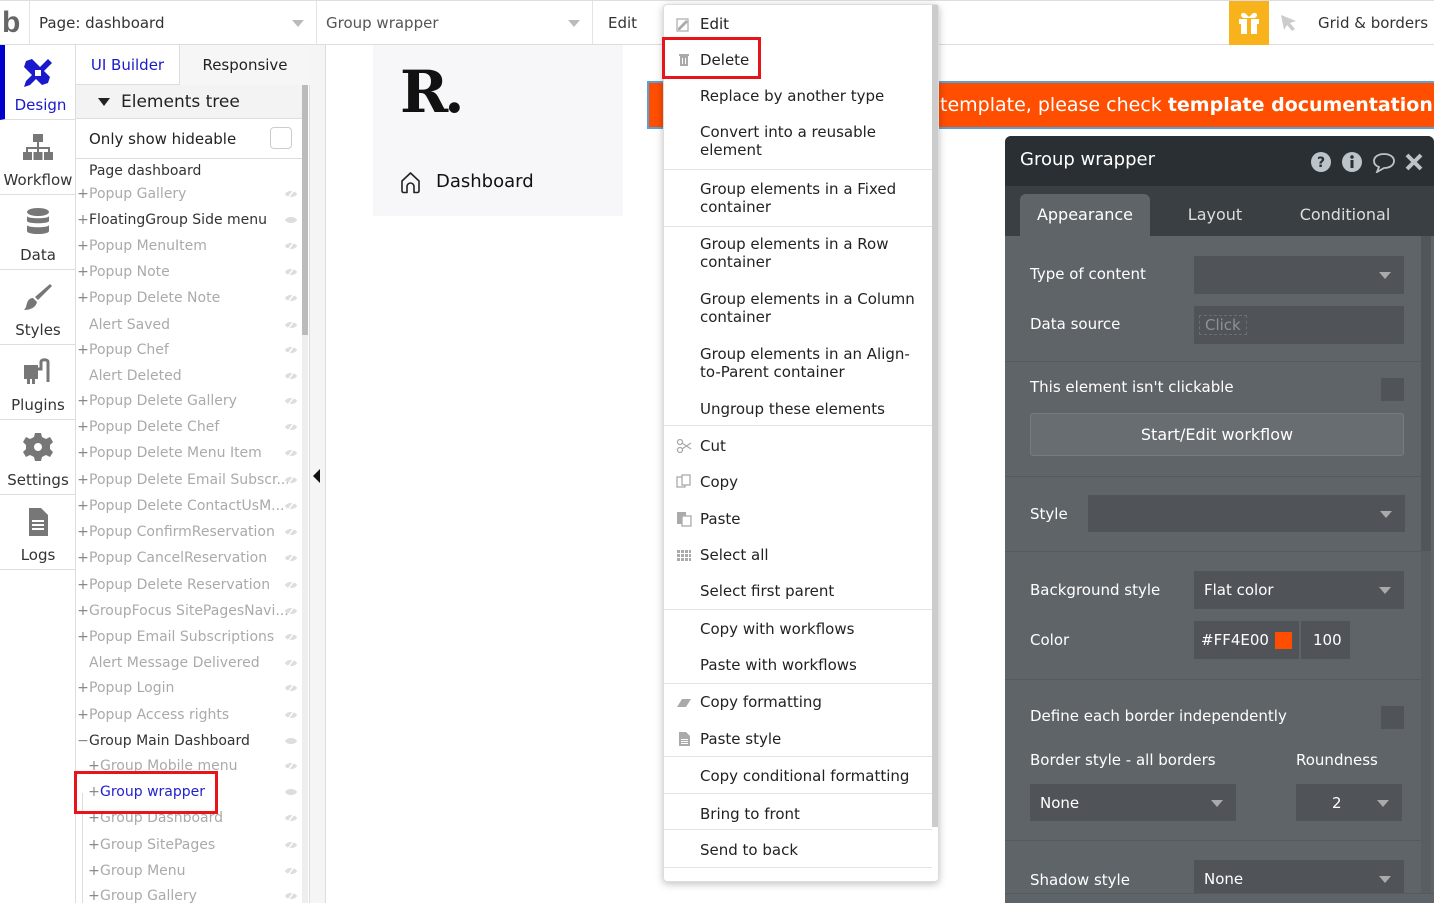 The width and height of the screenshot is (1434, 909). I want to click on collapse-left-icon, so click(317, 476).